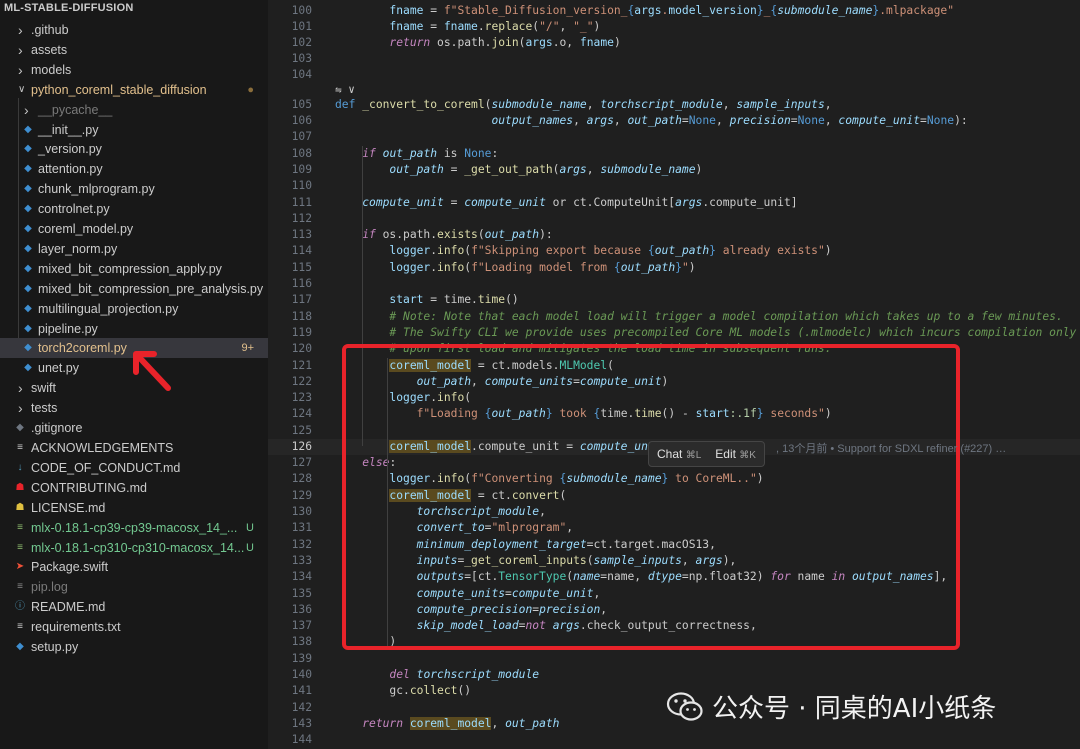 Image resolution: width=1080 pixels, height=749 pixels. What do you see at coordinates (134, 50) in the screenshot?
I see `folder-item: › assets` at bounding box center [134, 50].